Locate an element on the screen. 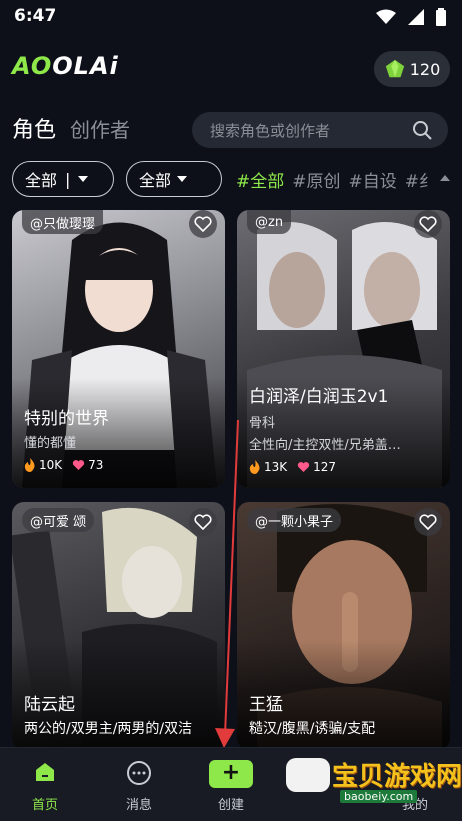 This screenshot has width=462, height=821. card-name: 白润泽/白润玉2v1 is located at coordinates (319, 397).